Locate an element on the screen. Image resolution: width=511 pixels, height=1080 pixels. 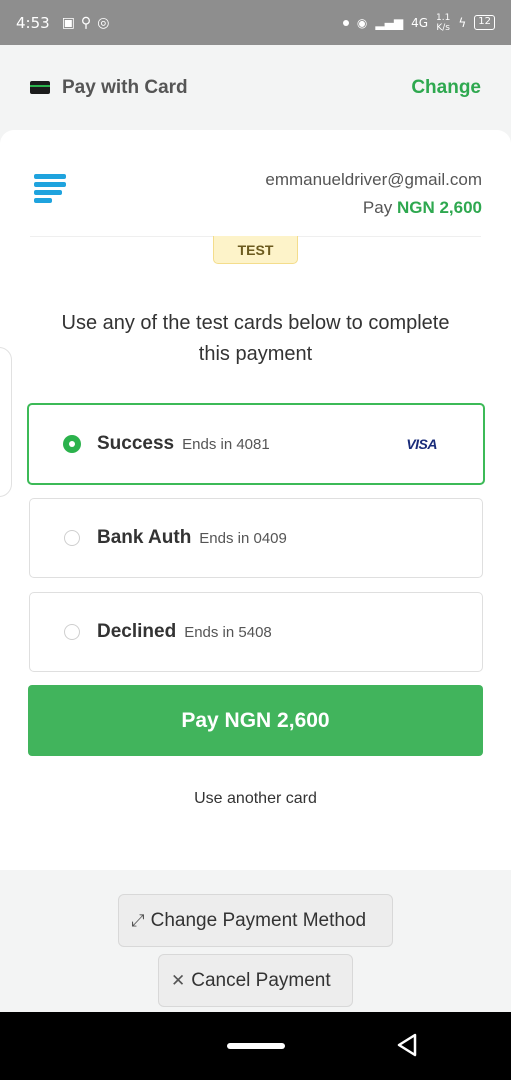
card-option-success: Success Ends in 4081 VISA is located at coordinates (256, 444).